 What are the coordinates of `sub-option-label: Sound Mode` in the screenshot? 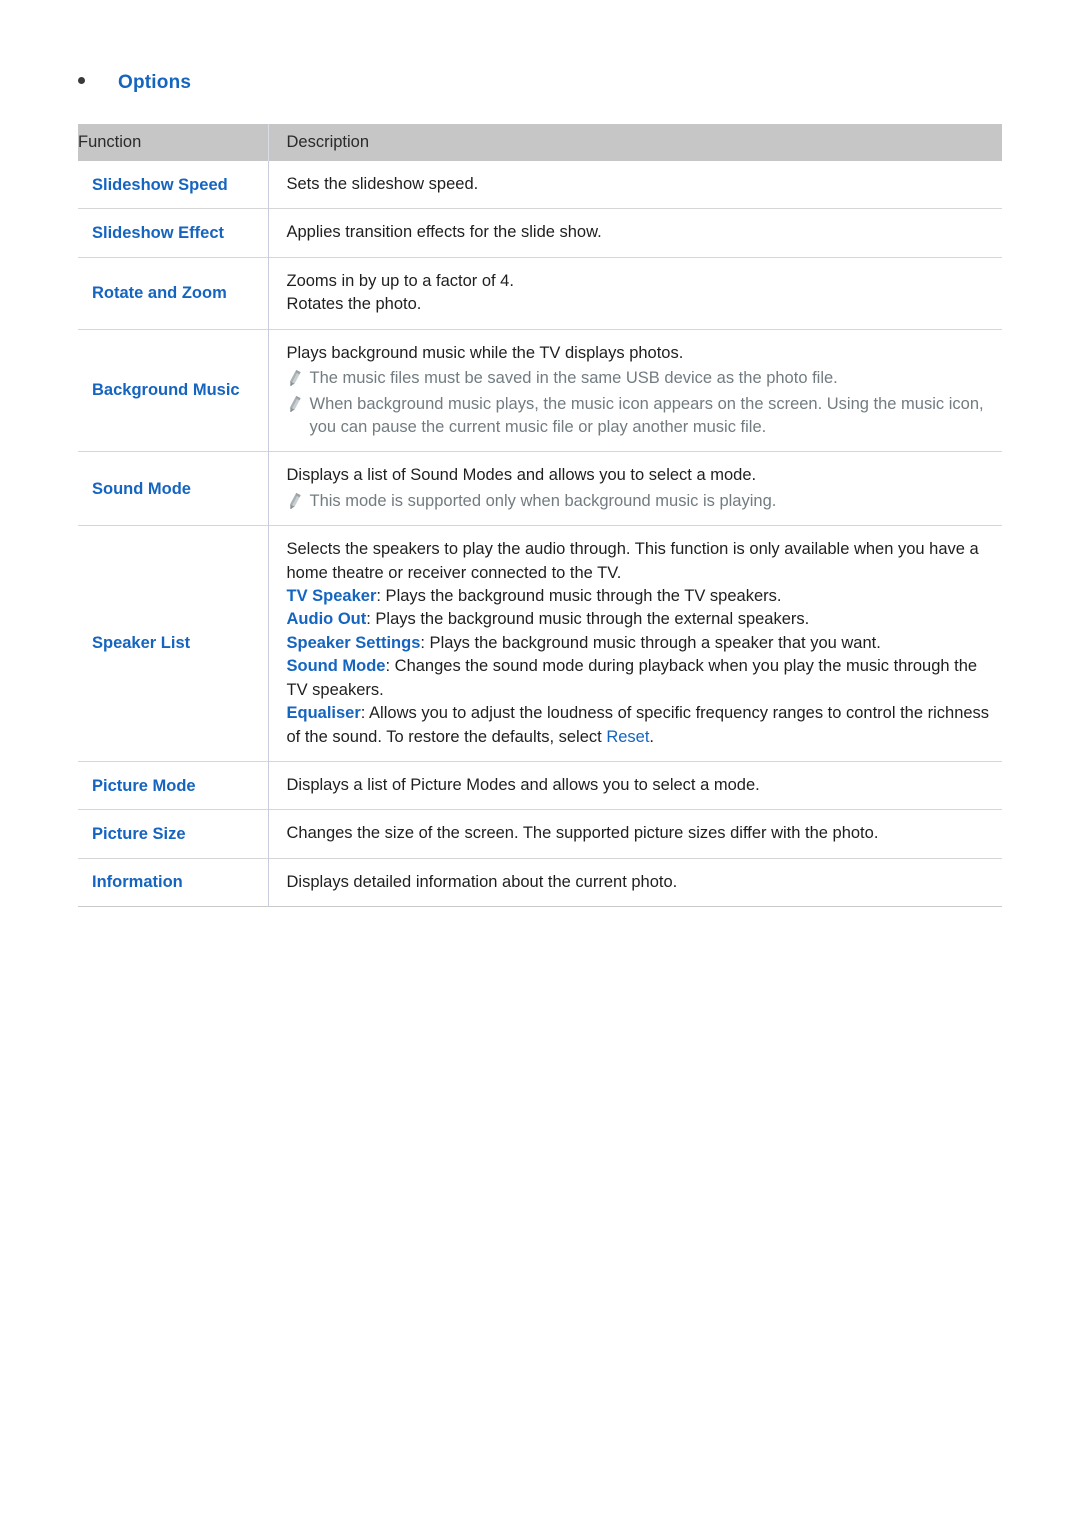 It's located at (336, 666).